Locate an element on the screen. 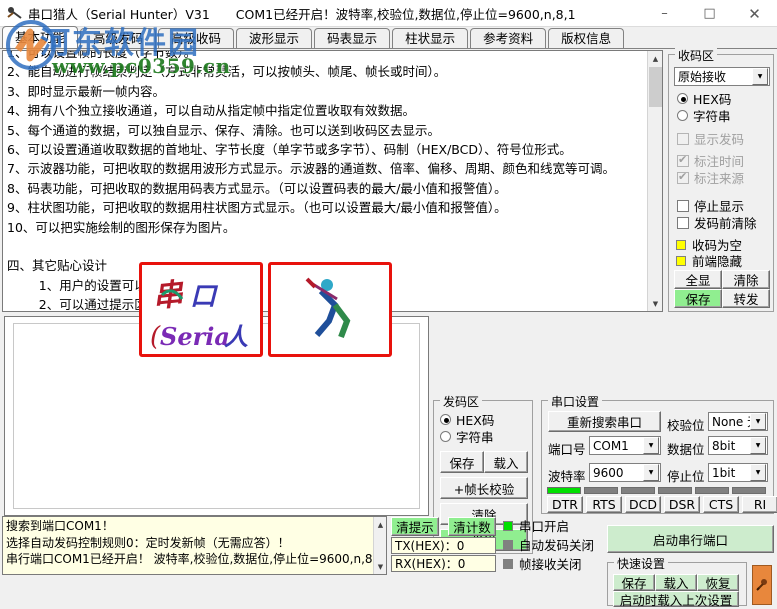 Image resolution: width=777 pixels, height=609 pixels. receive-code-group-label: 收码区 is located at coordinates (696, 55).